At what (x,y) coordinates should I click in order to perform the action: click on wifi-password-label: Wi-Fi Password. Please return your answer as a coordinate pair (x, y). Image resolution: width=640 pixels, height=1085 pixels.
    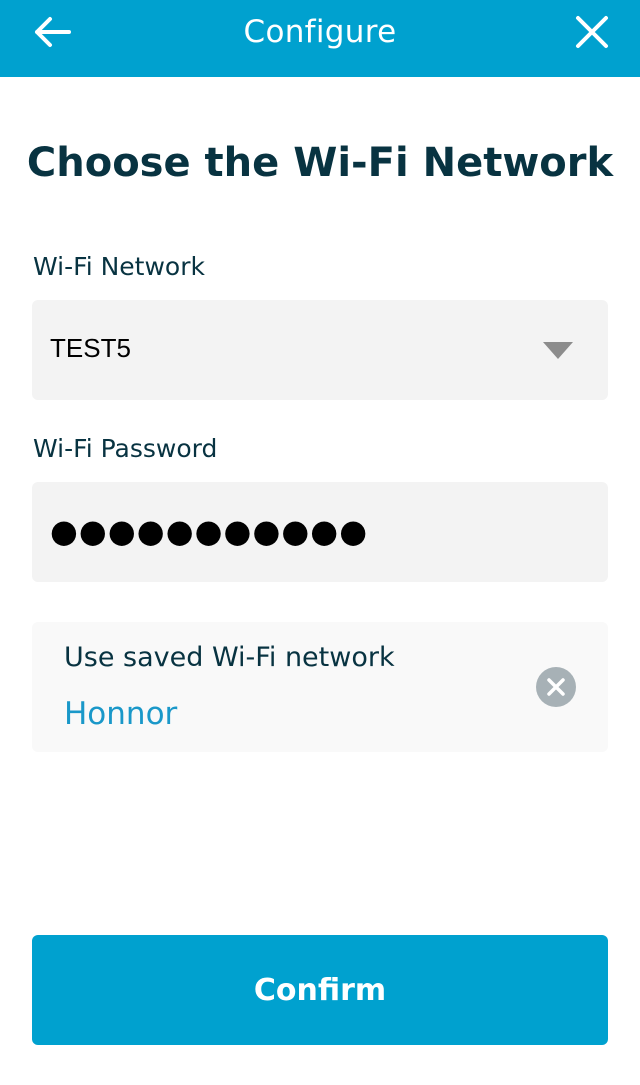
    Looking at the image, I should click on (125, 448).